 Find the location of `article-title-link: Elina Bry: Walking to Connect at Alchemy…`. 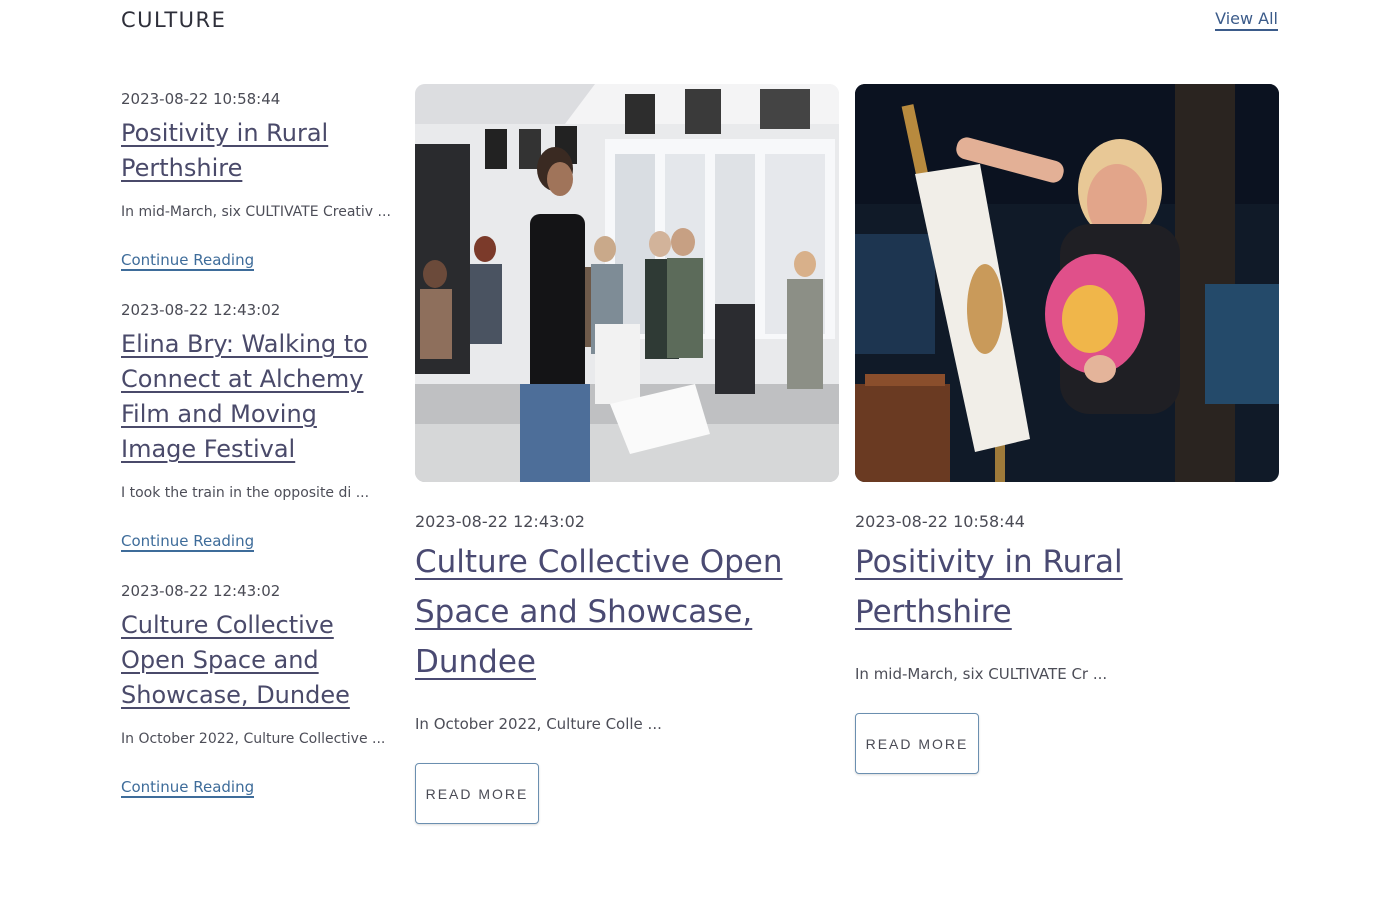

article-title-link: Elina Bry: Walking to Connect at Alchemy… is located at coordinates (244, 396).